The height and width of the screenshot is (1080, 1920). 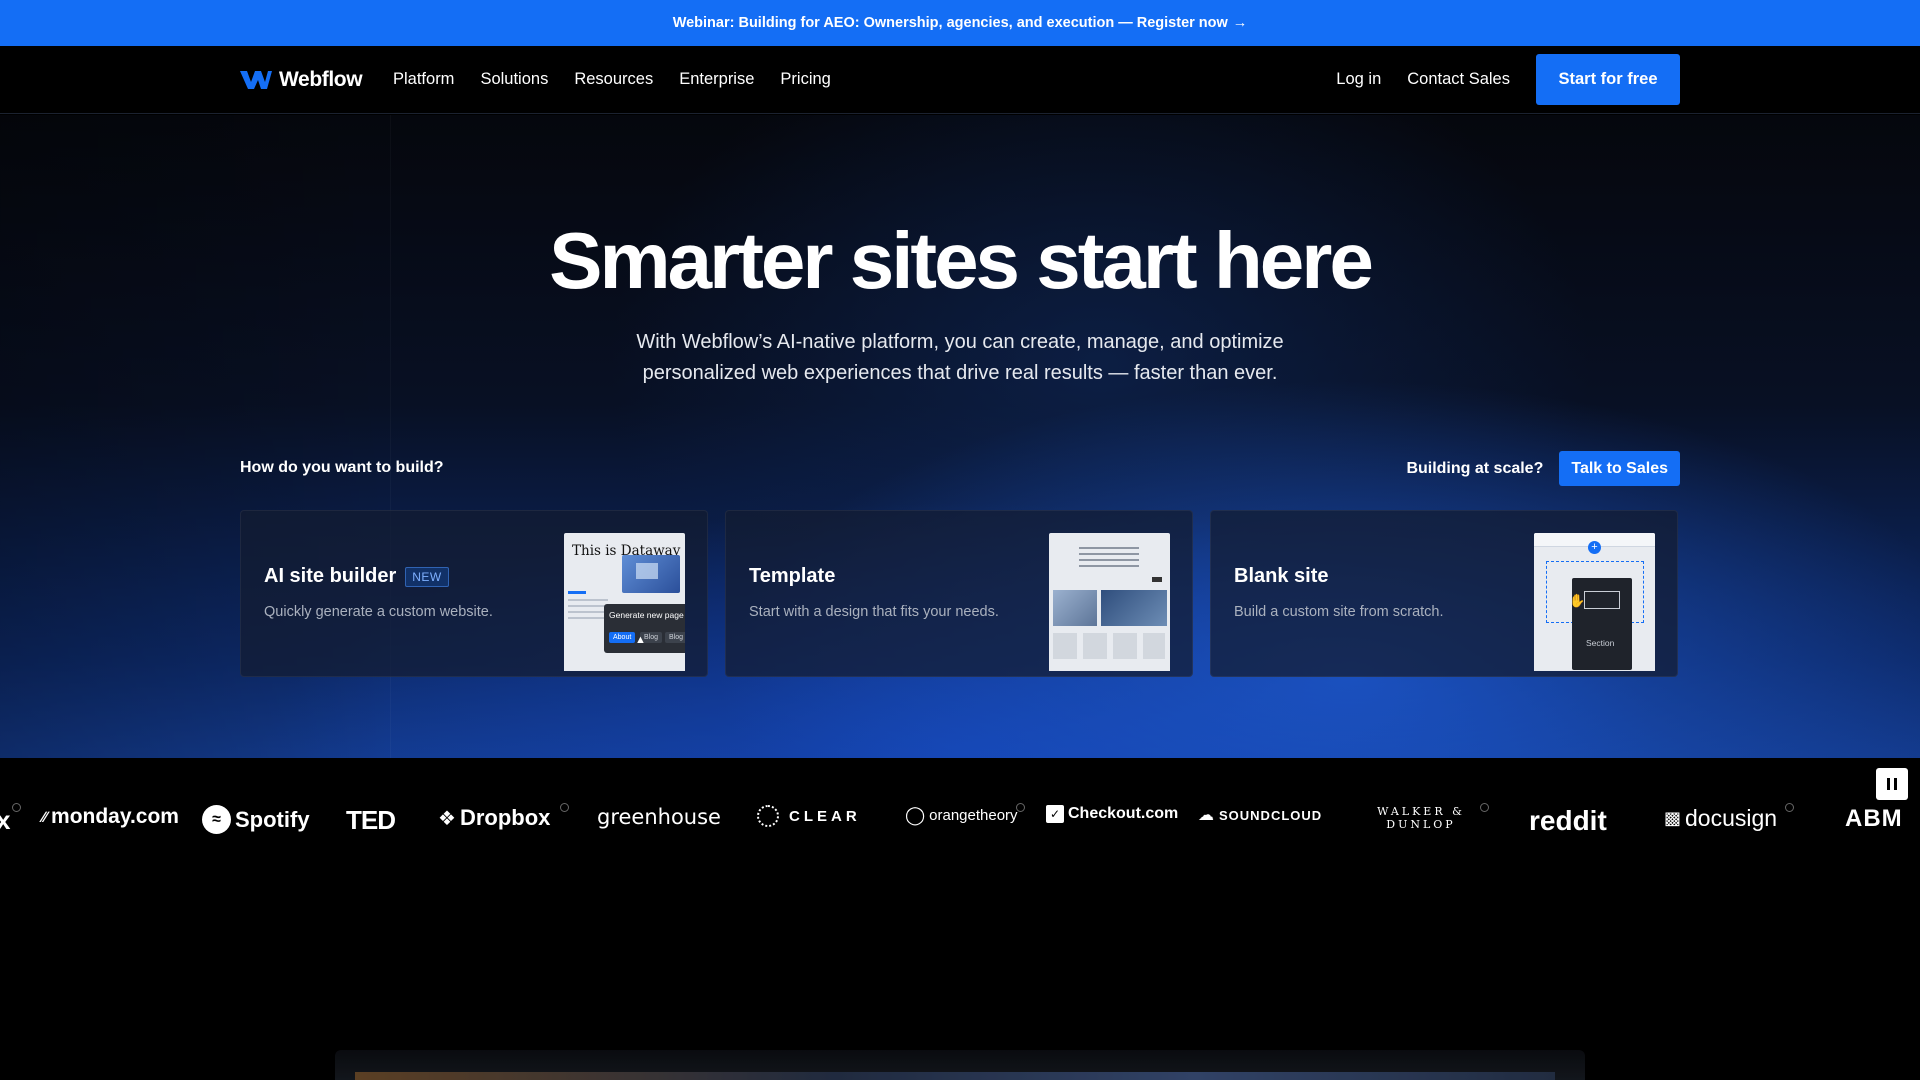 What do you see at coordinates (423, 79) in the screenshot?
I see `nav-link-platform: Platform` at bounding box center [423, 79].